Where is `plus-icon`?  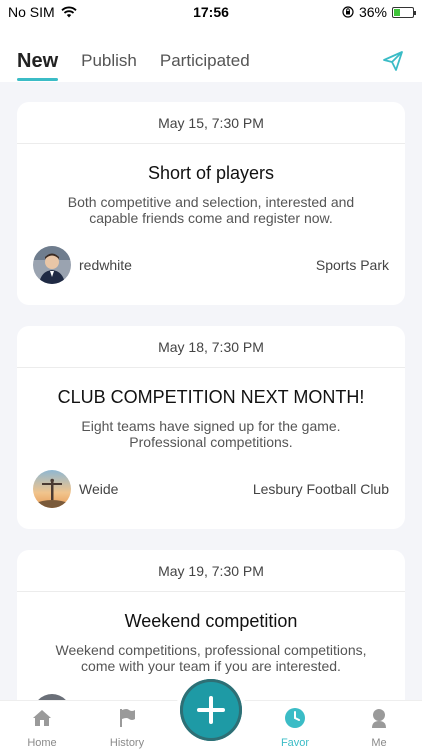 plus-icon is located at coordinates (211, 710).